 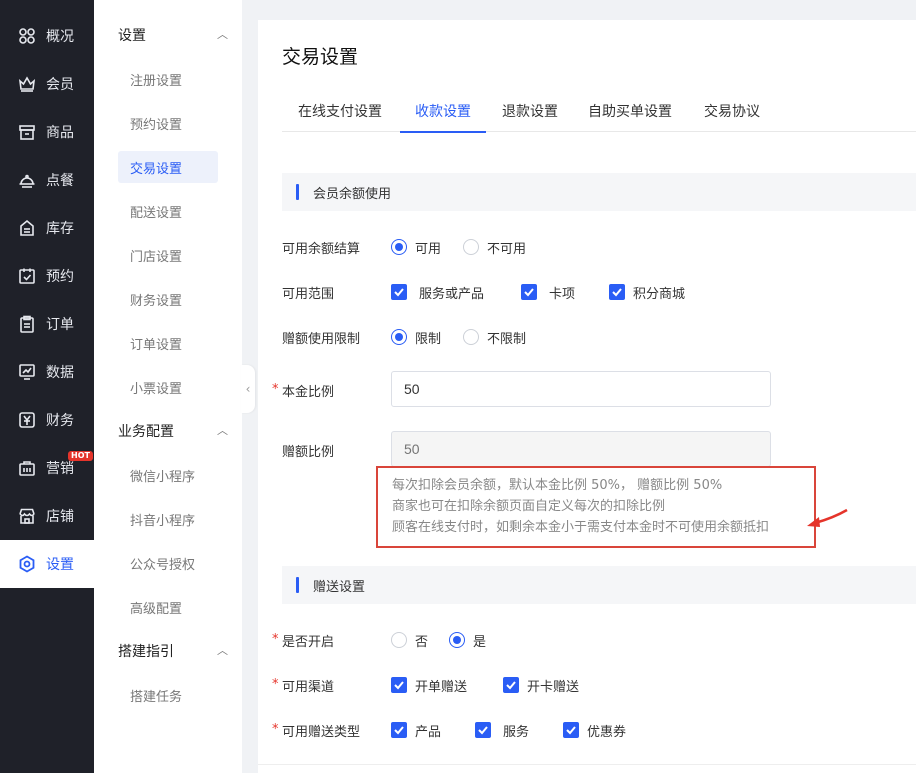 I want to click on radio-settle-available: 可用, so click(x=416, y=247).